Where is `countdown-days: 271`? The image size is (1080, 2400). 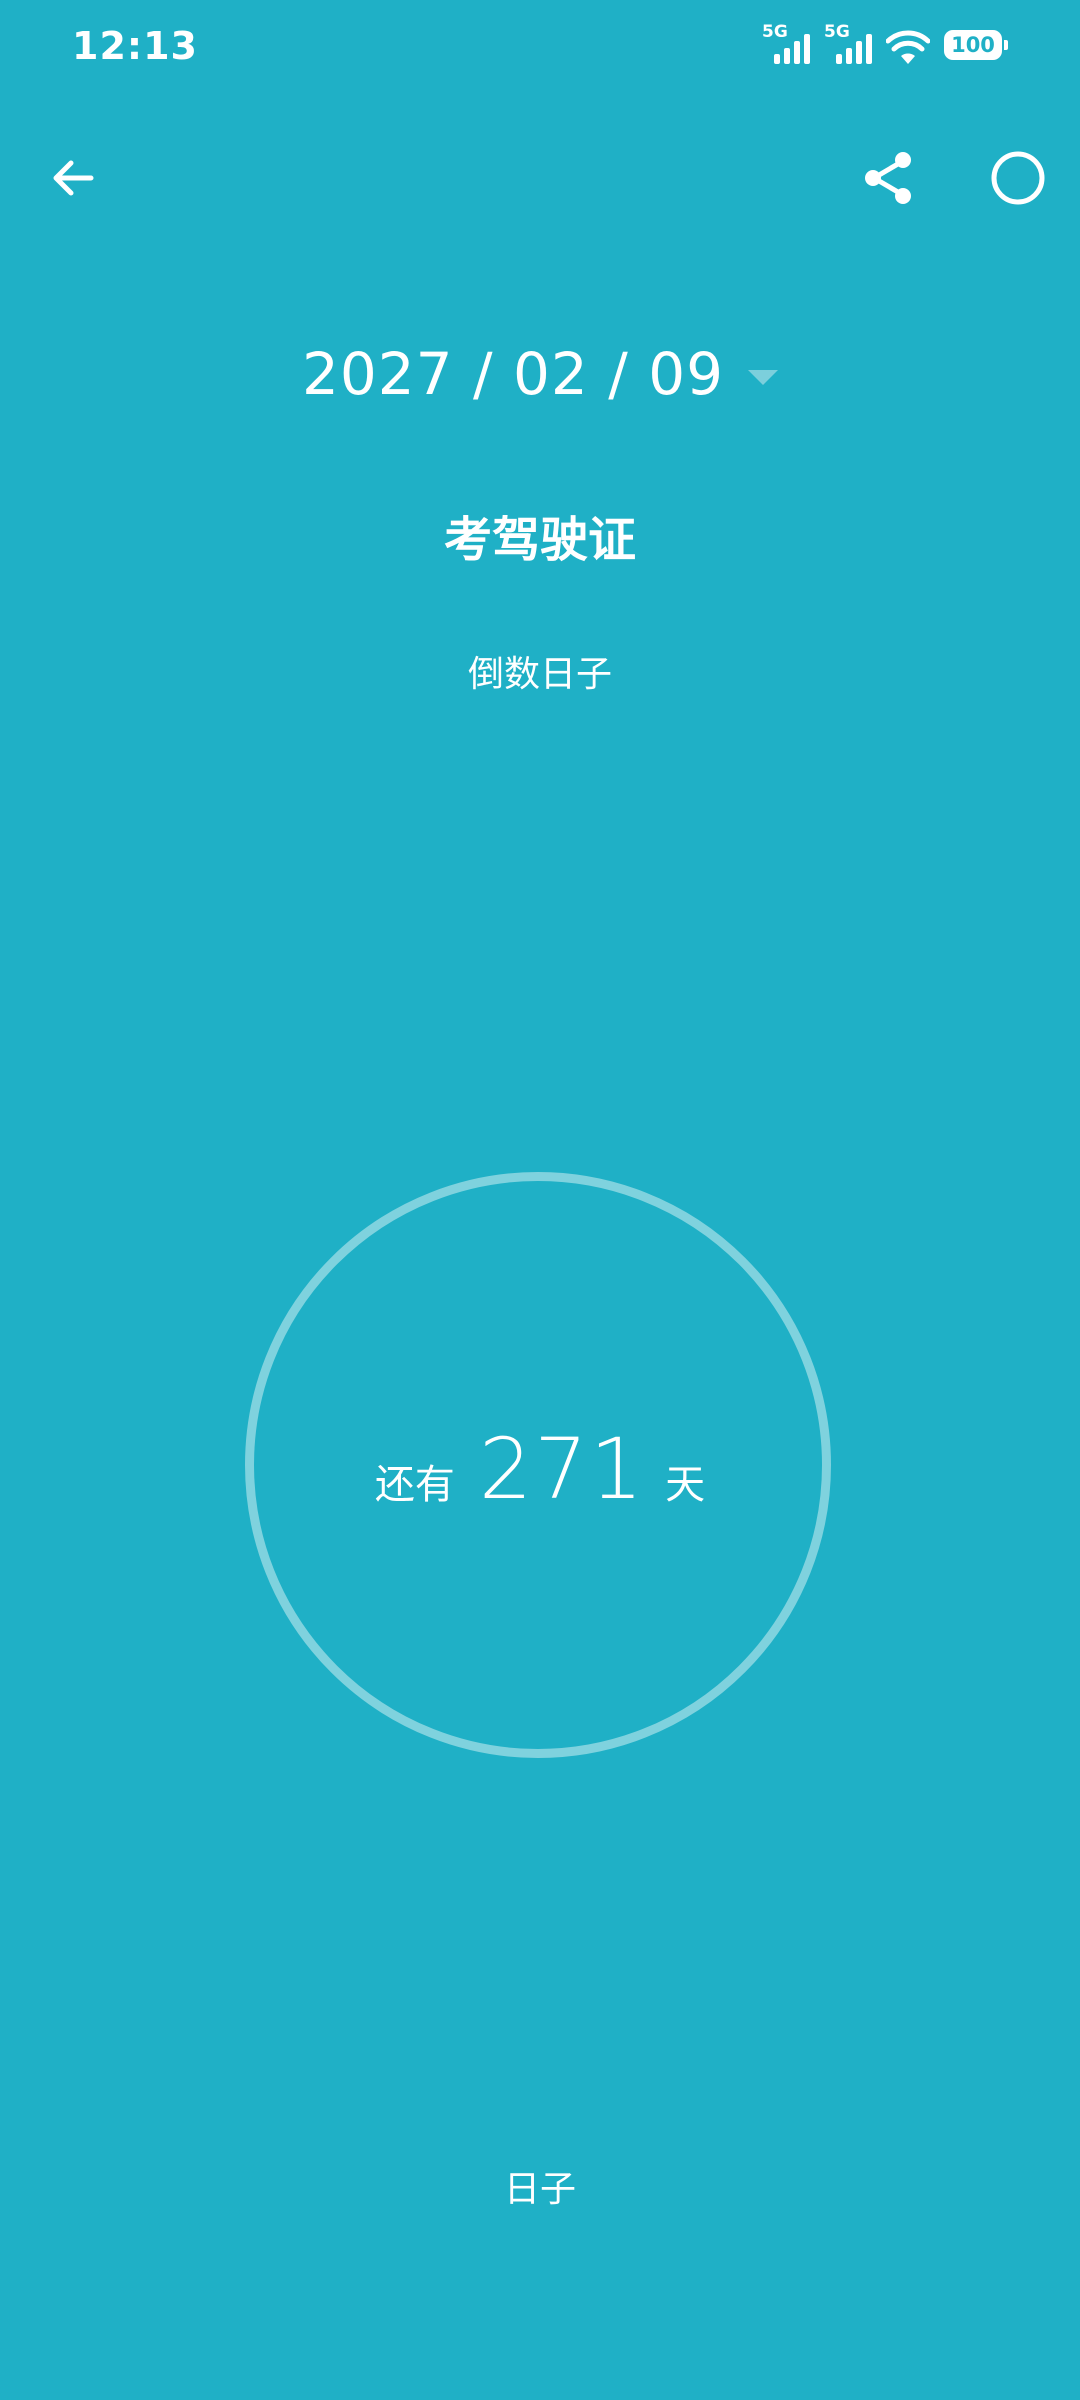
countdown-days: 271 is located at coordinates (562, 1469).